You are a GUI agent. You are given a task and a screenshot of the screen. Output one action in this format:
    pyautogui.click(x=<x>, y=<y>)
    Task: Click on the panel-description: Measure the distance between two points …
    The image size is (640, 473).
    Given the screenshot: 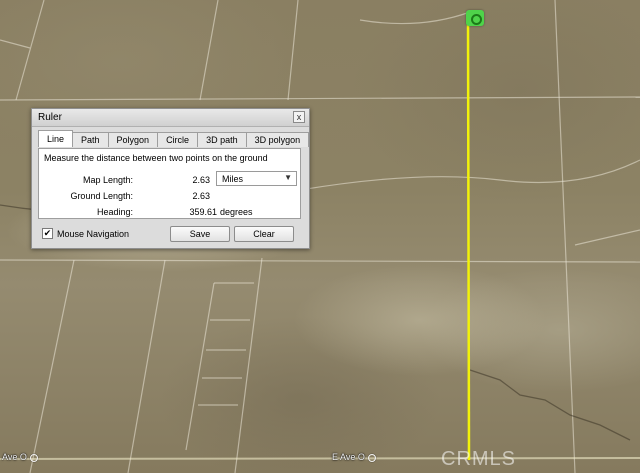 What is the action you would take?
    pyautogui.click(x=156, y=158)
    